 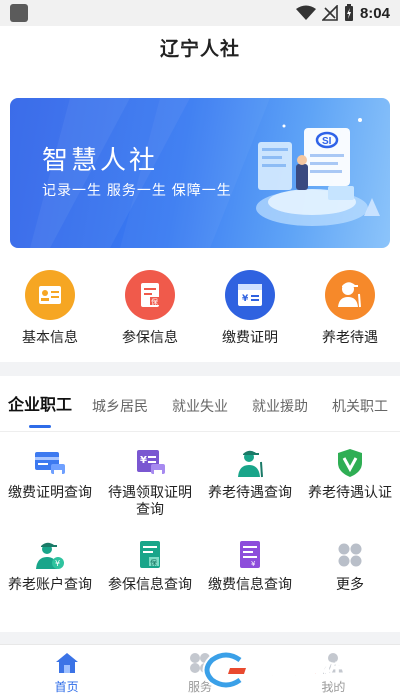 I want to click on card-printer-icon, so click(x=50, y=463).